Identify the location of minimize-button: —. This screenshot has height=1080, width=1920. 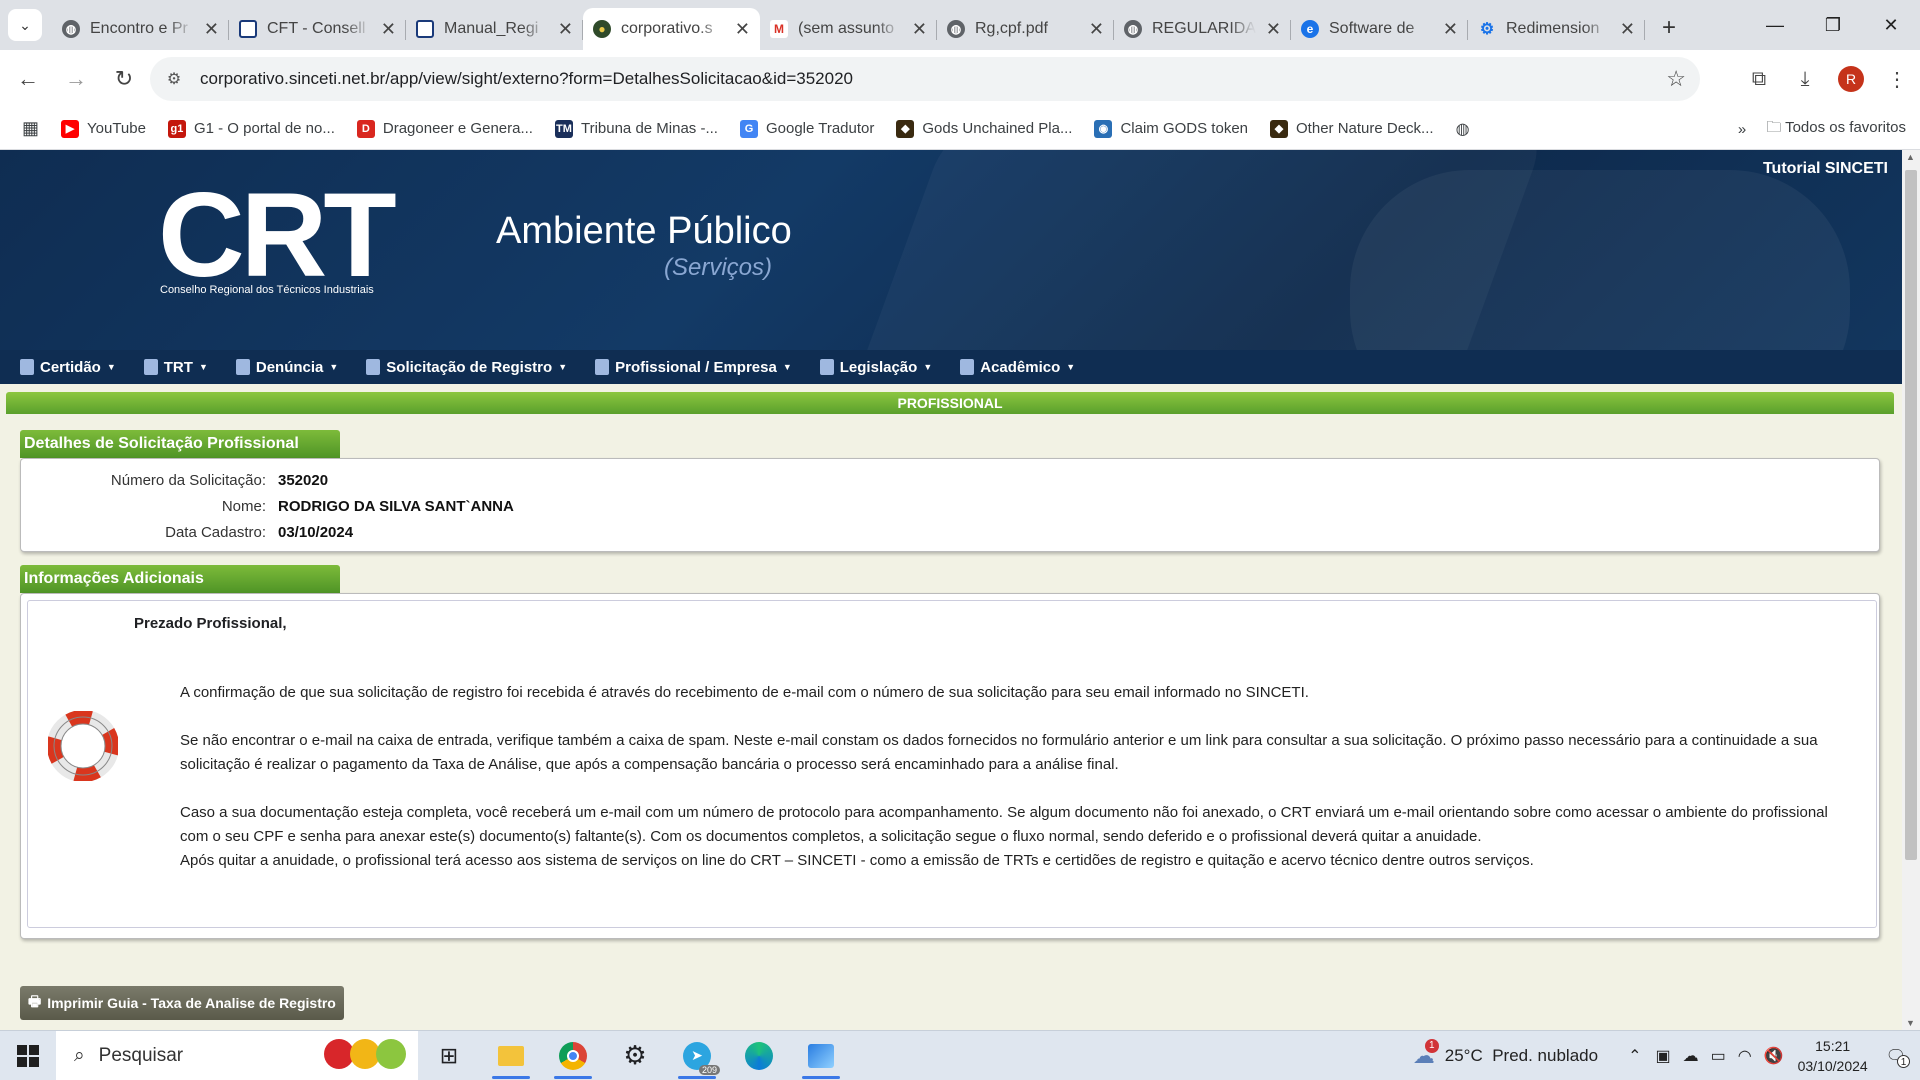
(1775, 25).